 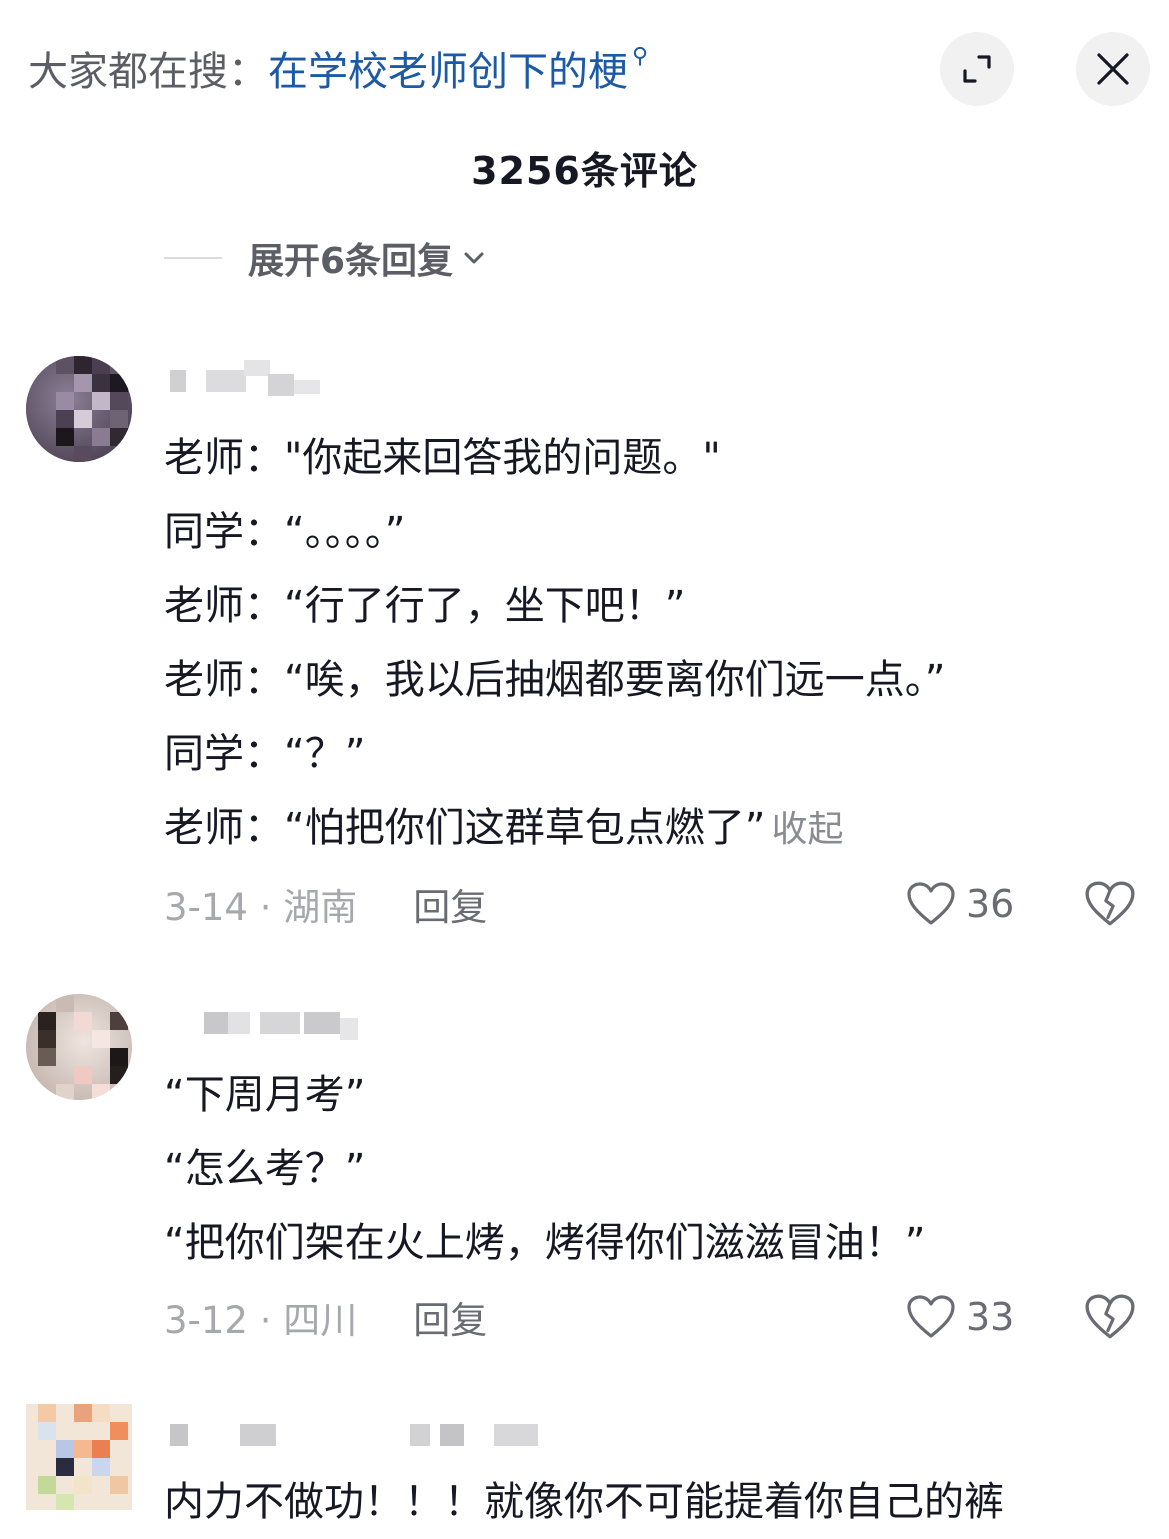 I want to click on close-icon, so click(x=1113, y=69).